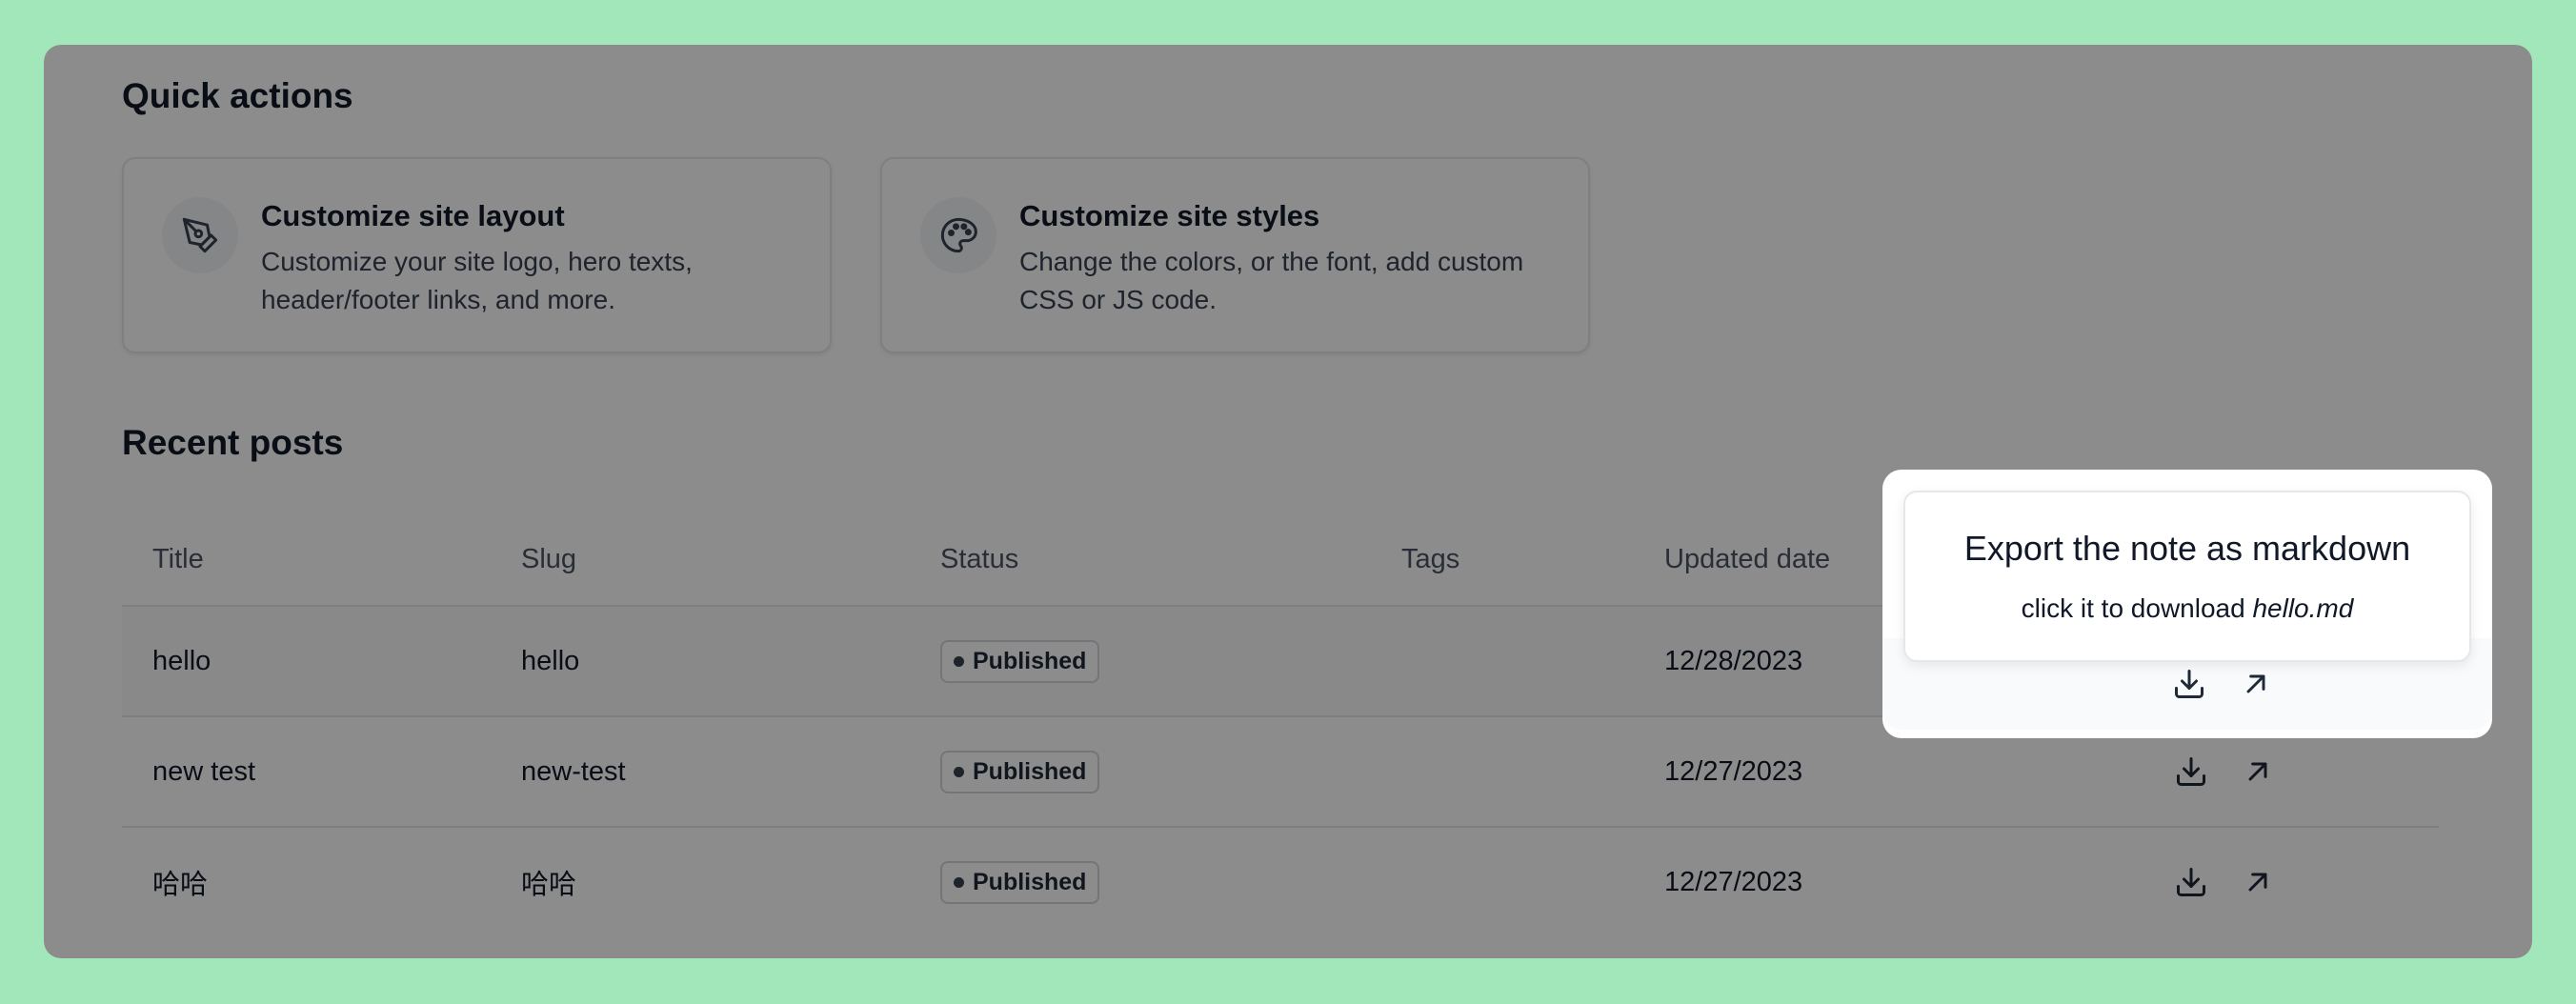  Describe the element at coordinates (2133, 608) in the screenshot. I see `tooltip-body-text: click it to download` at that location.